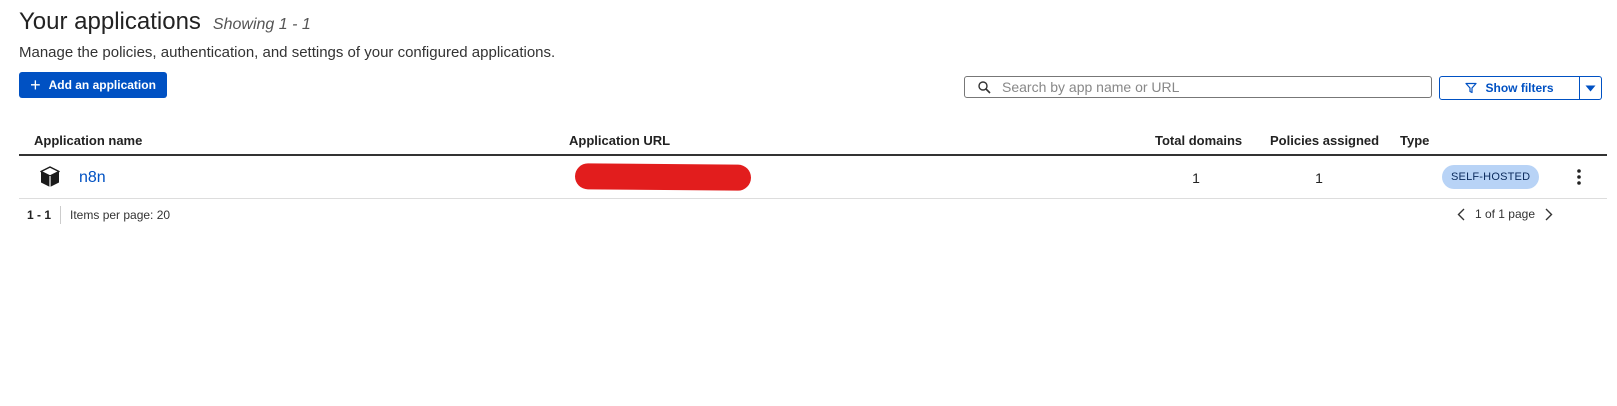 This screenshot has height=406, width=1617. I want to click on policies-assigned-value: 1, so click(1319, 178).